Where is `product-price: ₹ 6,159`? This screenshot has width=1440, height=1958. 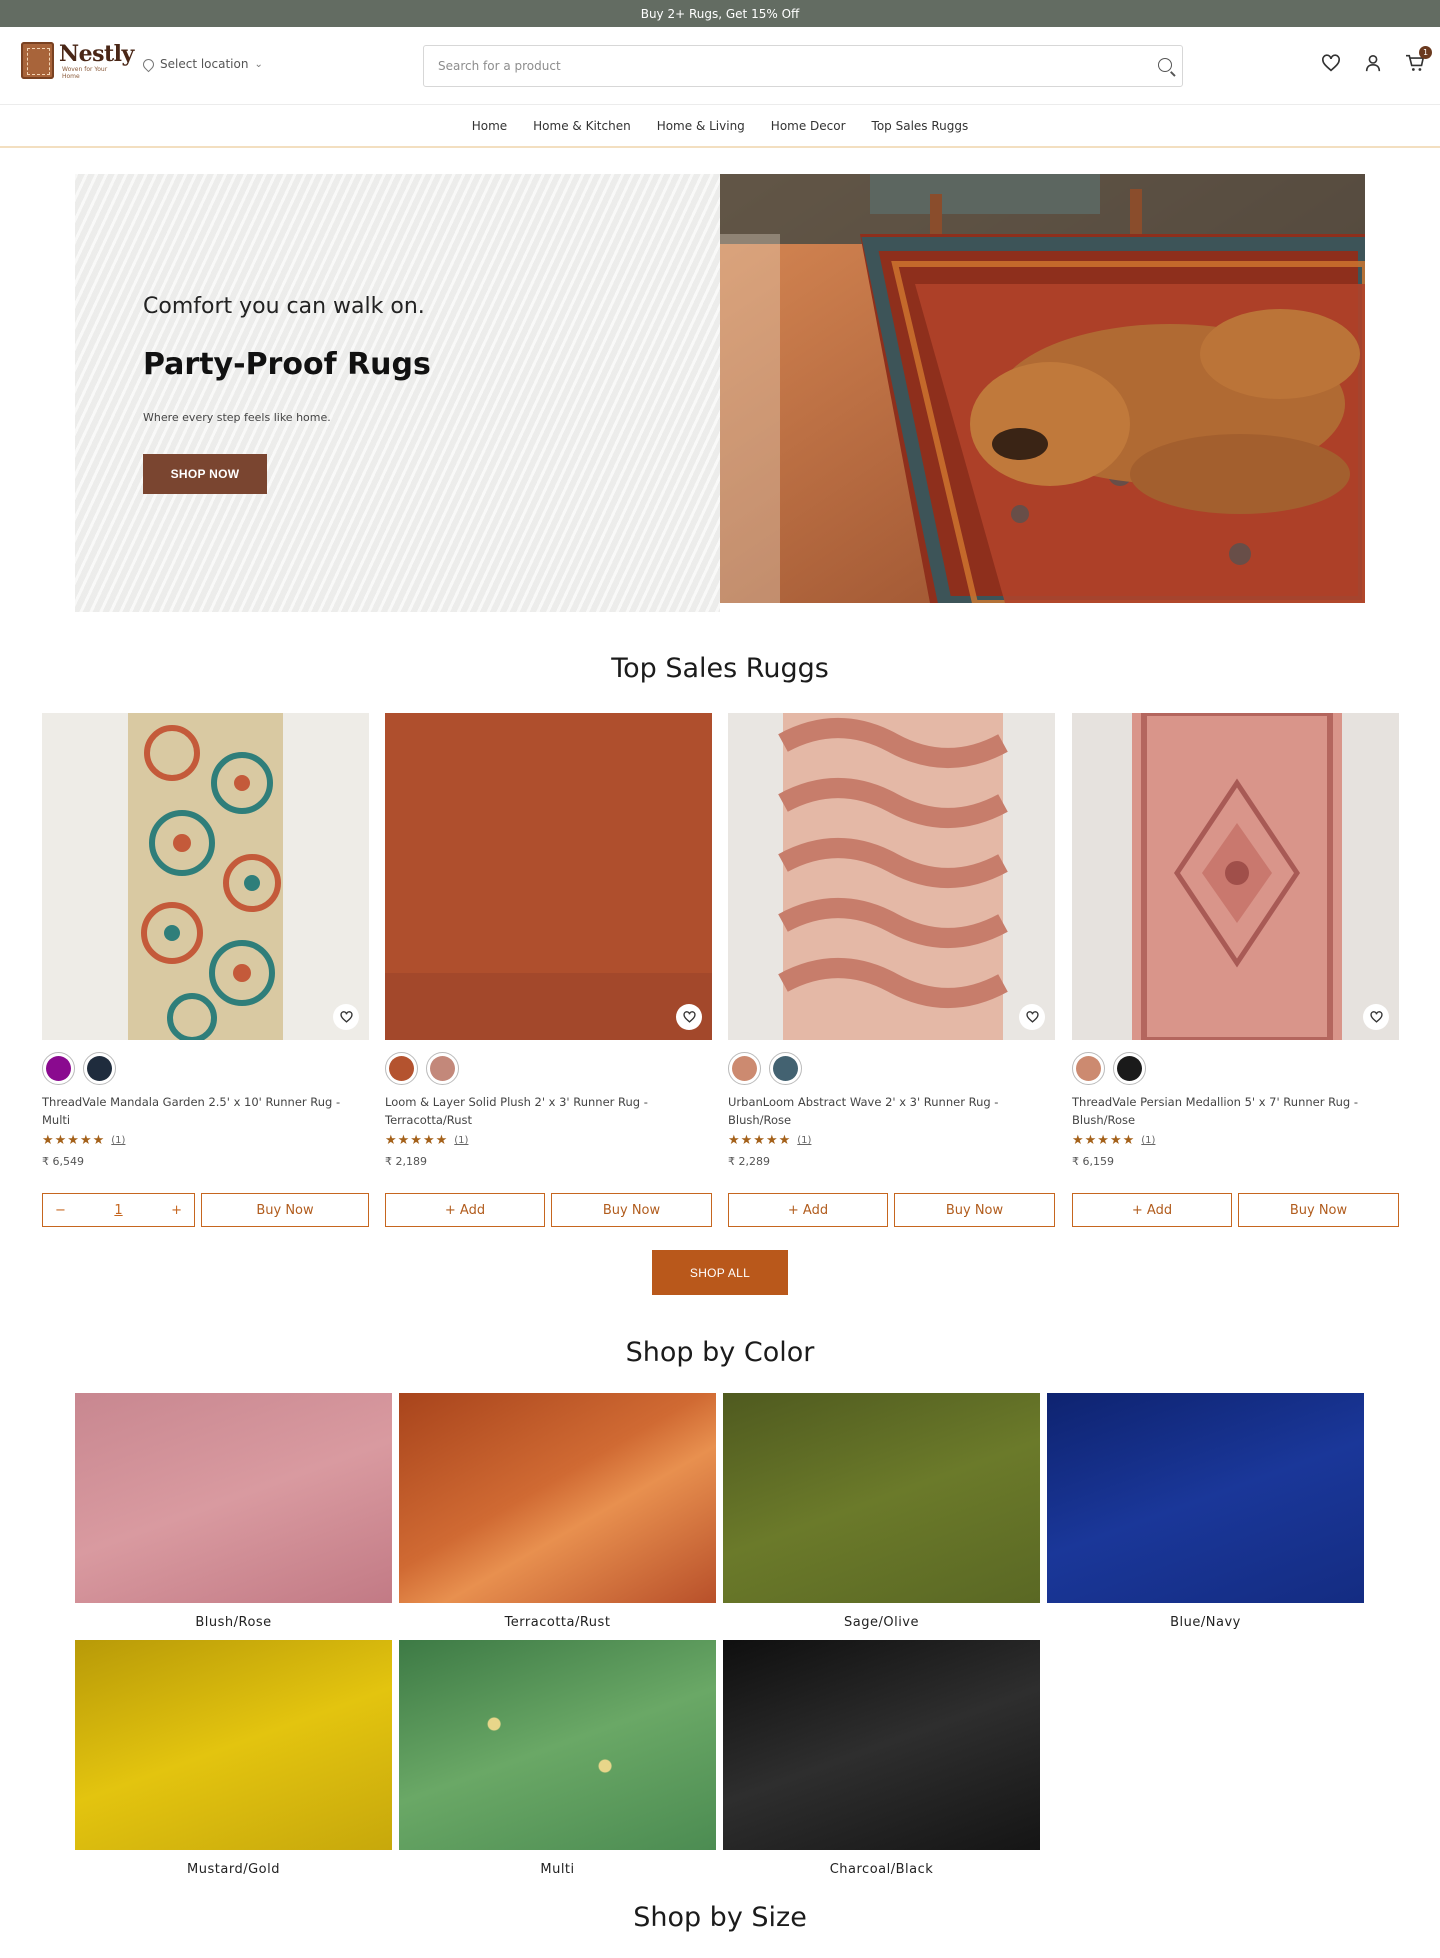 product-price: ₹ 6,159 is located at coordinates (1093, 1161).